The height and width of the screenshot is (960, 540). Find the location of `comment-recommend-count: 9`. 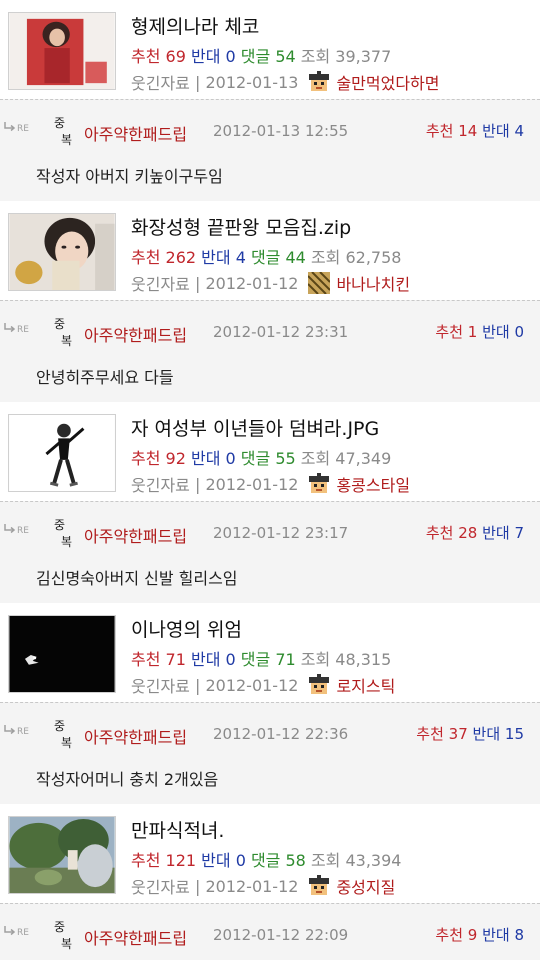

comment-recommend-count: 9 is located at coordinates (475, 935).